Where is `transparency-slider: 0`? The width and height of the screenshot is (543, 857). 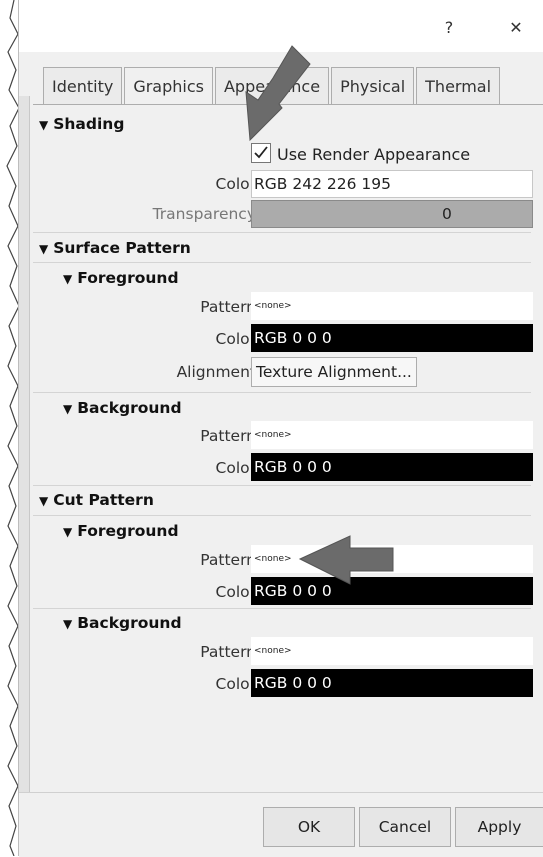 transparency-slider: 0 is located at coordinates (392, 214).